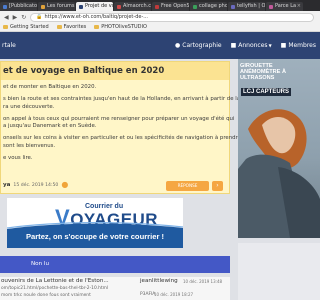 The image size is (320, 300). What do you see at coordinates (50, 87) in the screenshot?
I see `post-paragraph: et de monter en Baltique en 2020.` at bounding box center [50, 87].